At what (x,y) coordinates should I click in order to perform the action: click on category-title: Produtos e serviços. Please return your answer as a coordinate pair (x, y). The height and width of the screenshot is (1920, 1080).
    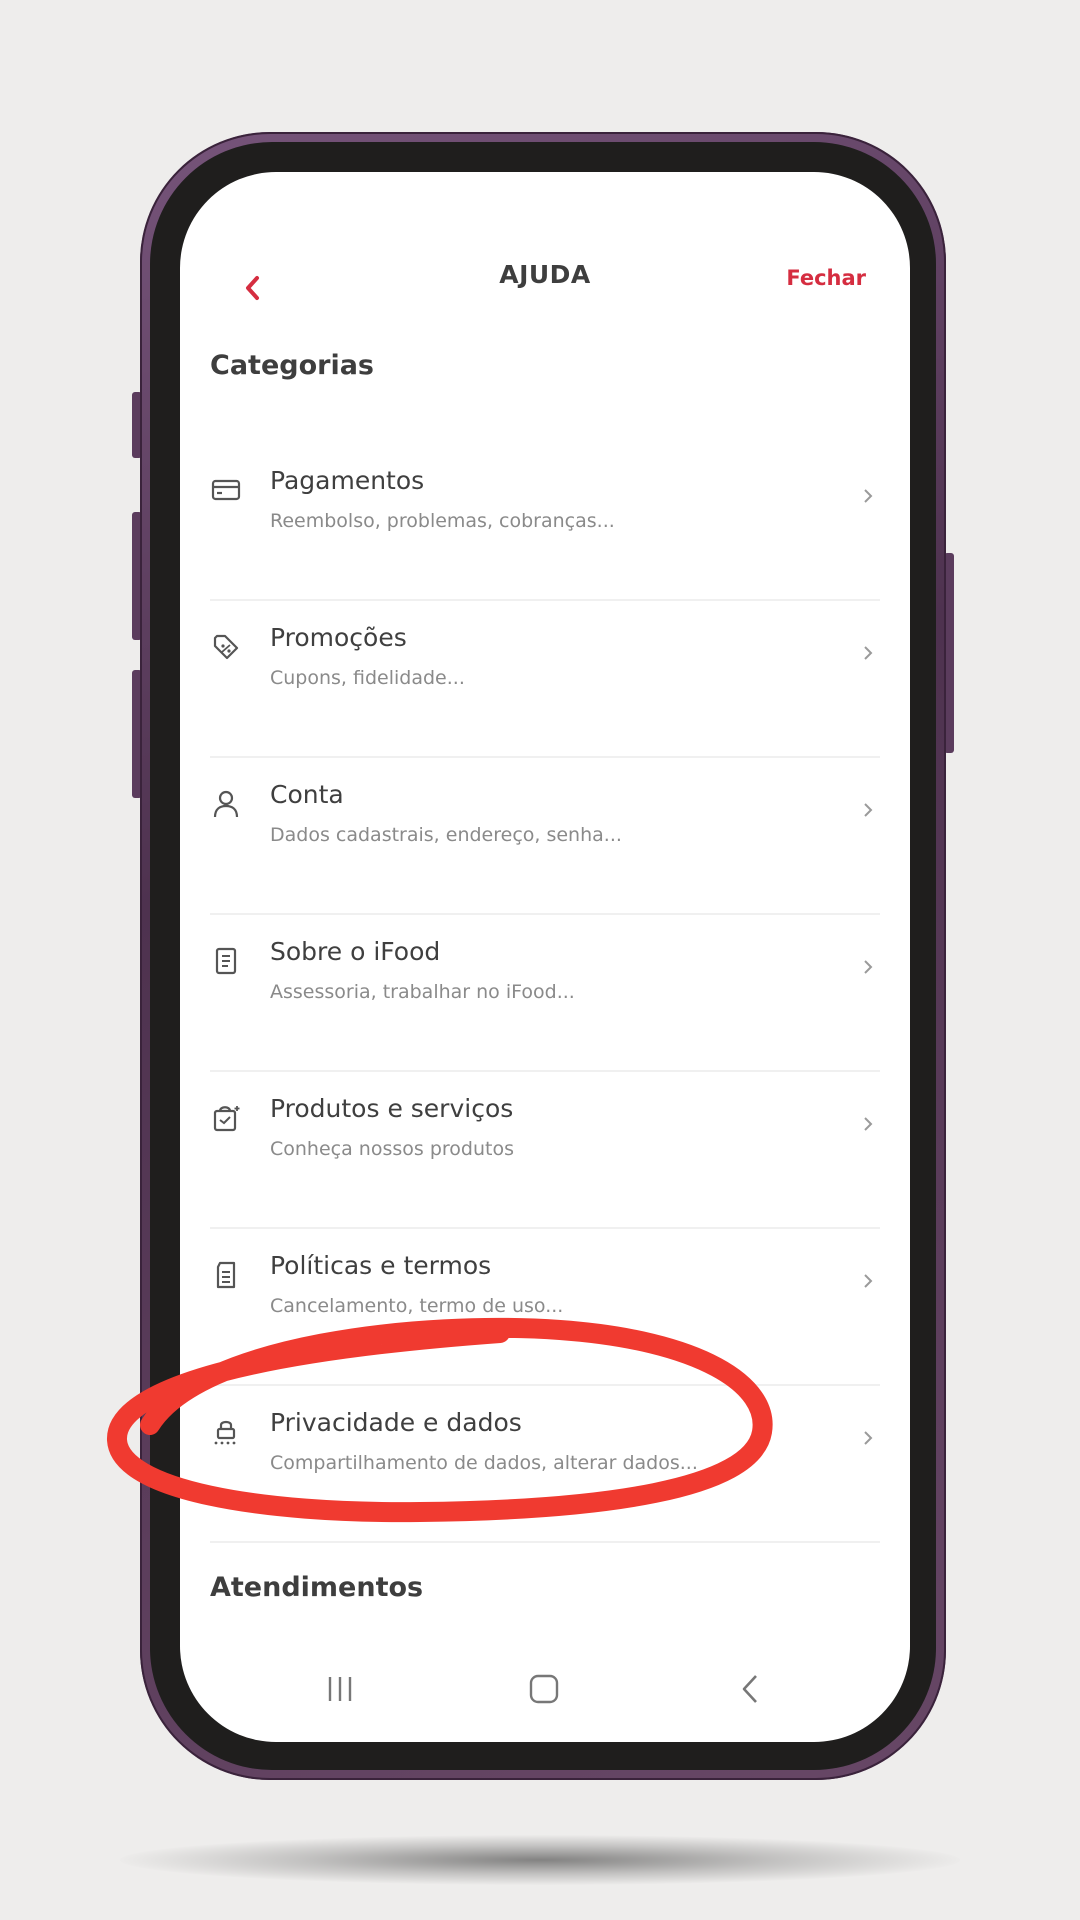
    Looking at the image, I should click on (392, 1108).